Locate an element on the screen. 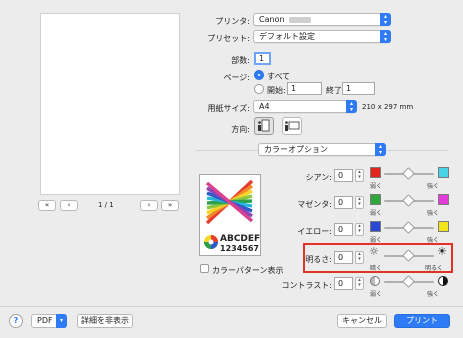 The image size is (463, 338). cyan-field: 0 is located at coordinates (343, 175).